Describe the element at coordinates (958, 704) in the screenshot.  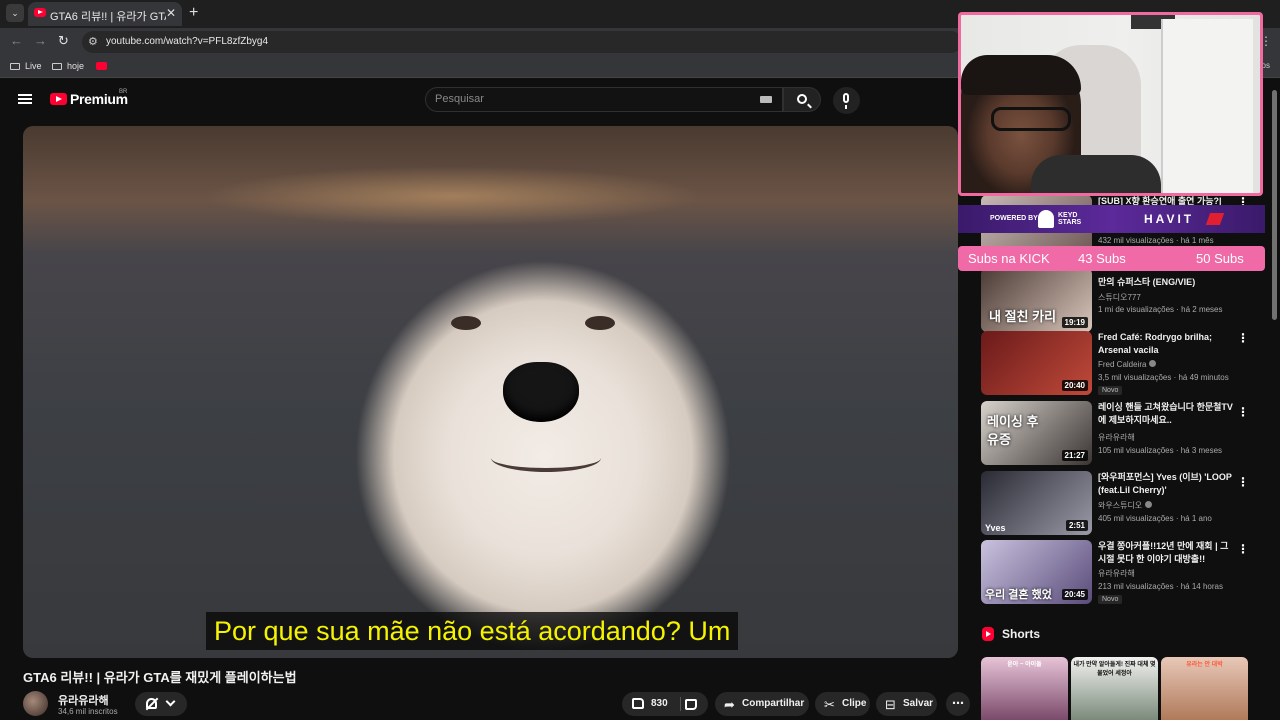
I see `more-actions-button: ⋯` at that location.